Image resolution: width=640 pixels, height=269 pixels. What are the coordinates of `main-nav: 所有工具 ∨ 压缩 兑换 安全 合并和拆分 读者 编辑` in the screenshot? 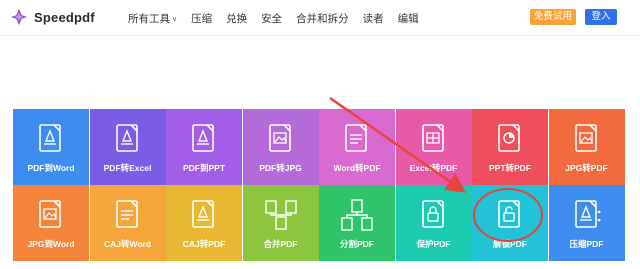 It's located at (280, 18).